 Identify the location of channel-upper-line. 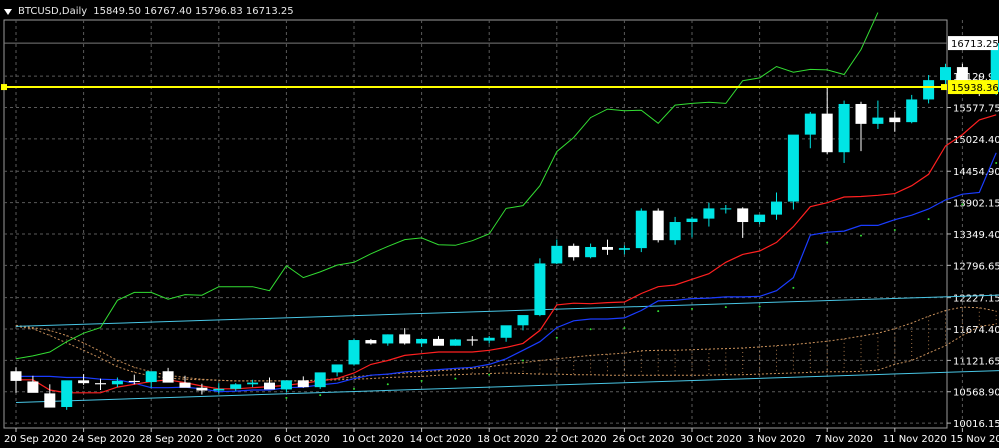
(507, 310).